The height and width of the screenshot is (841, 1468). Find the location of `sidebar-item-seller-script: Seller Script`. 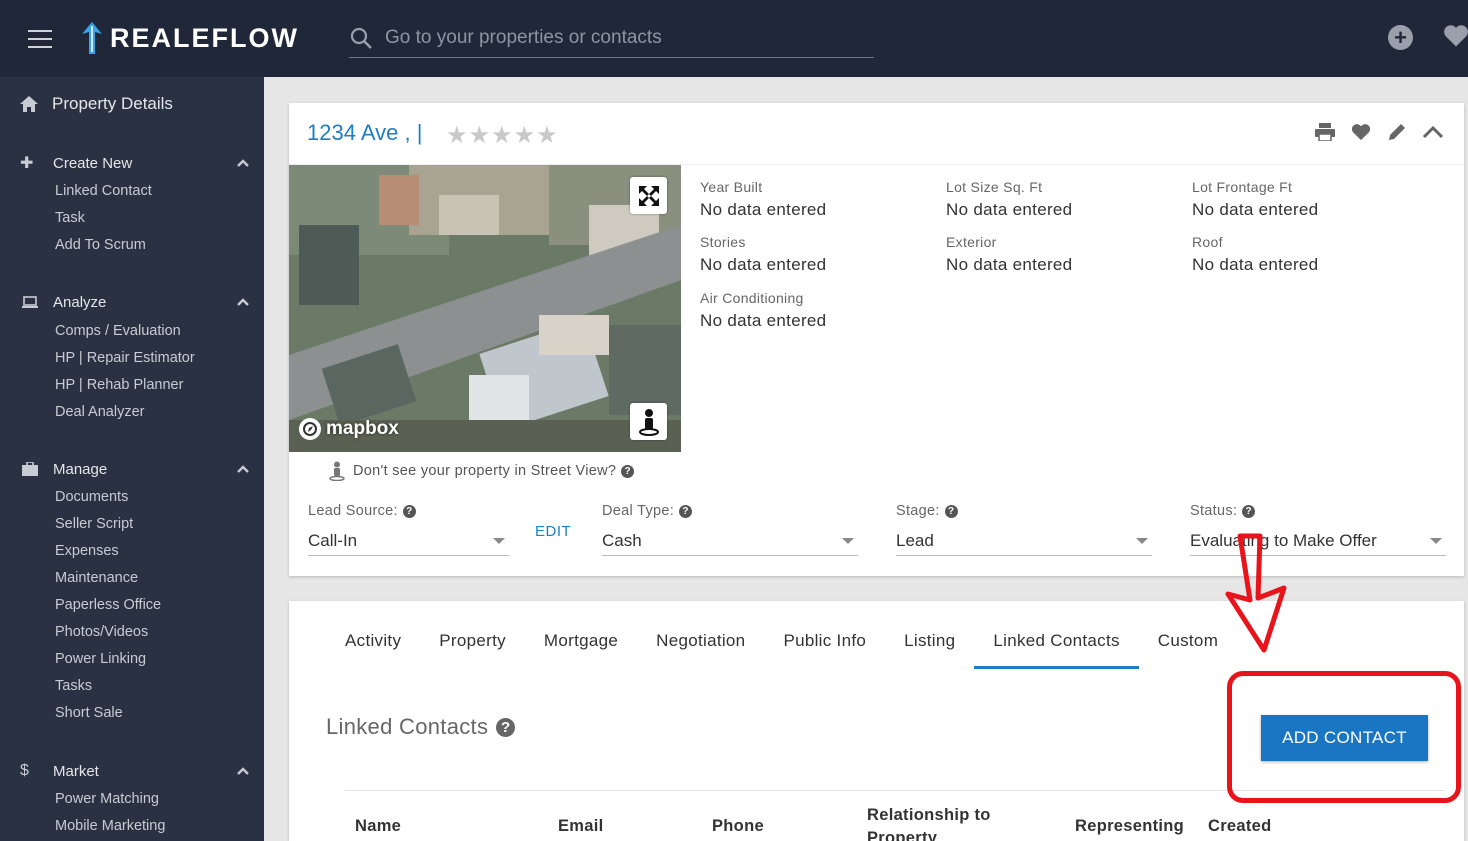

sidebar-item-seller-script: Seller Script is located at coordinates (152, 524).